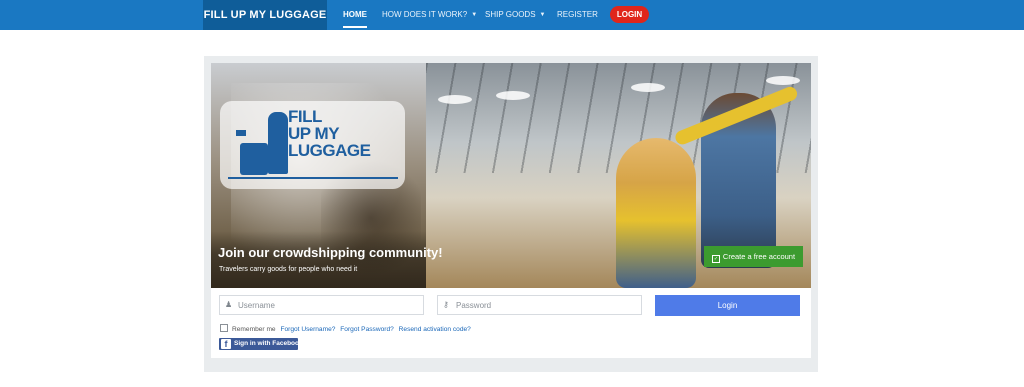 This screenshot has height=387, width=1024. I want to click on resend-activation-link: Resend activation code?, so click(435, 329).